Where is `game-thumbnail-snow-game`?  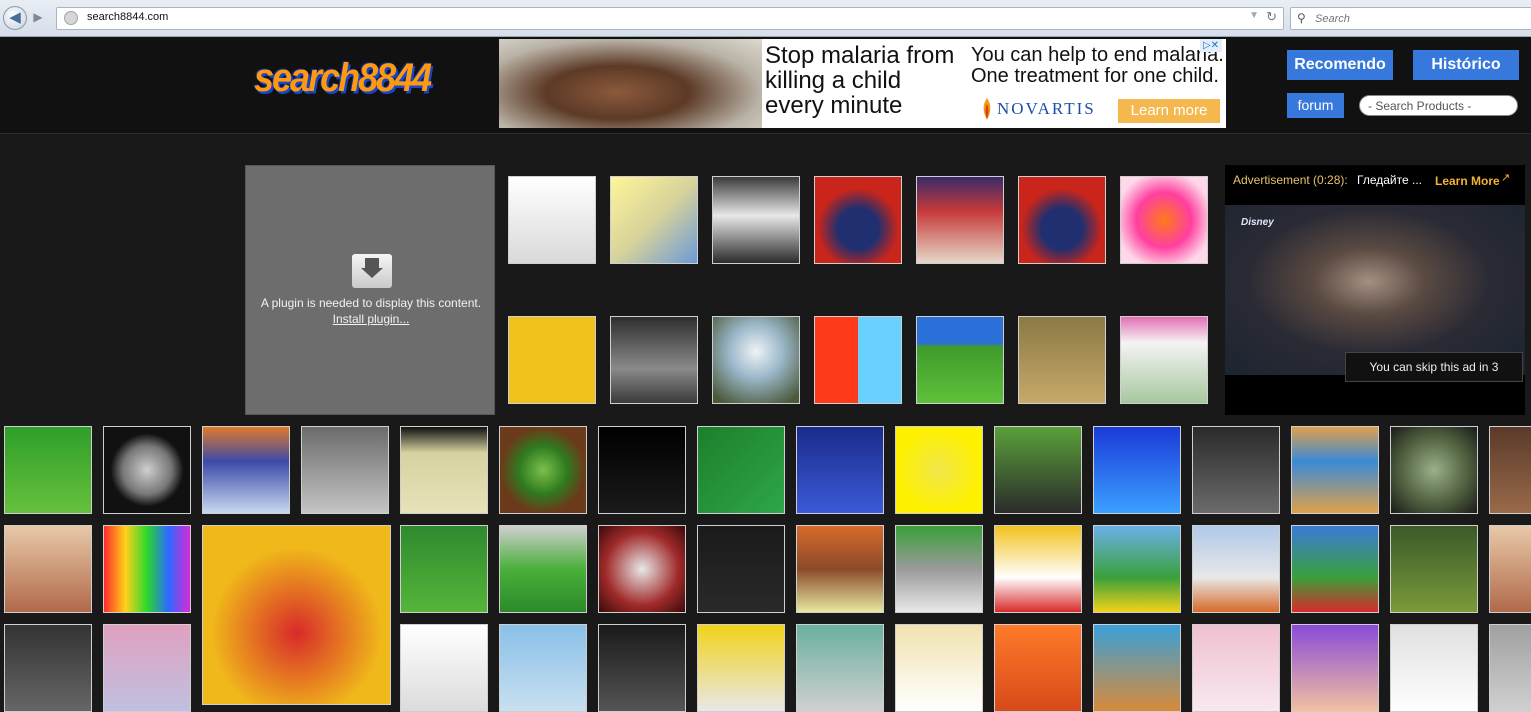
game-thumbnail-snow-game is located at coordinates (1434, 668).